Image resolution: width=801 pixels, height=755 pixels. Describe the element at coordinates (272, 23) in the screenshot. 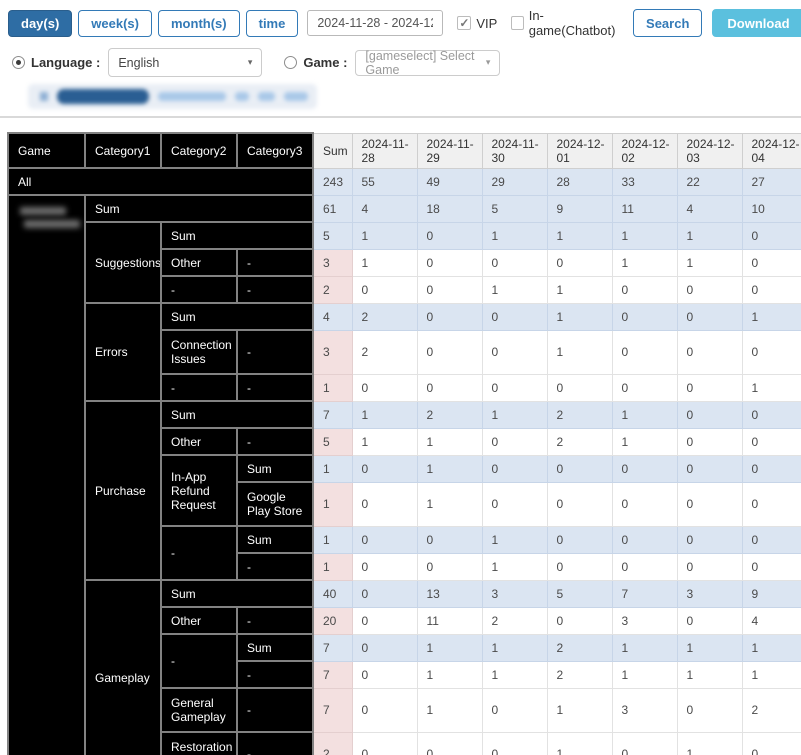

I see `period-button-time: time` at that location.